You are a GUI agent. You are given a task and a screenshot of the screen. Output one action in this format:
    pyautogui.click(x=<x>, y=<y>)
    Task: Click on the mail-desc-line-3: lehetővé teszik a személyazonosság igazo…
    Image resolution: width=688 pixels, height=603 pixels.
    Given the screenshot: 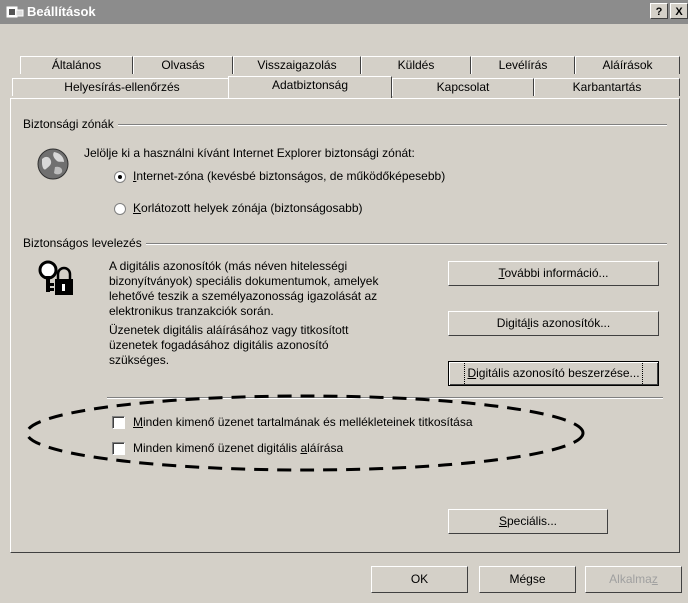 What is the action you would take?
    pyautogui.click(x=243, y=296)
    